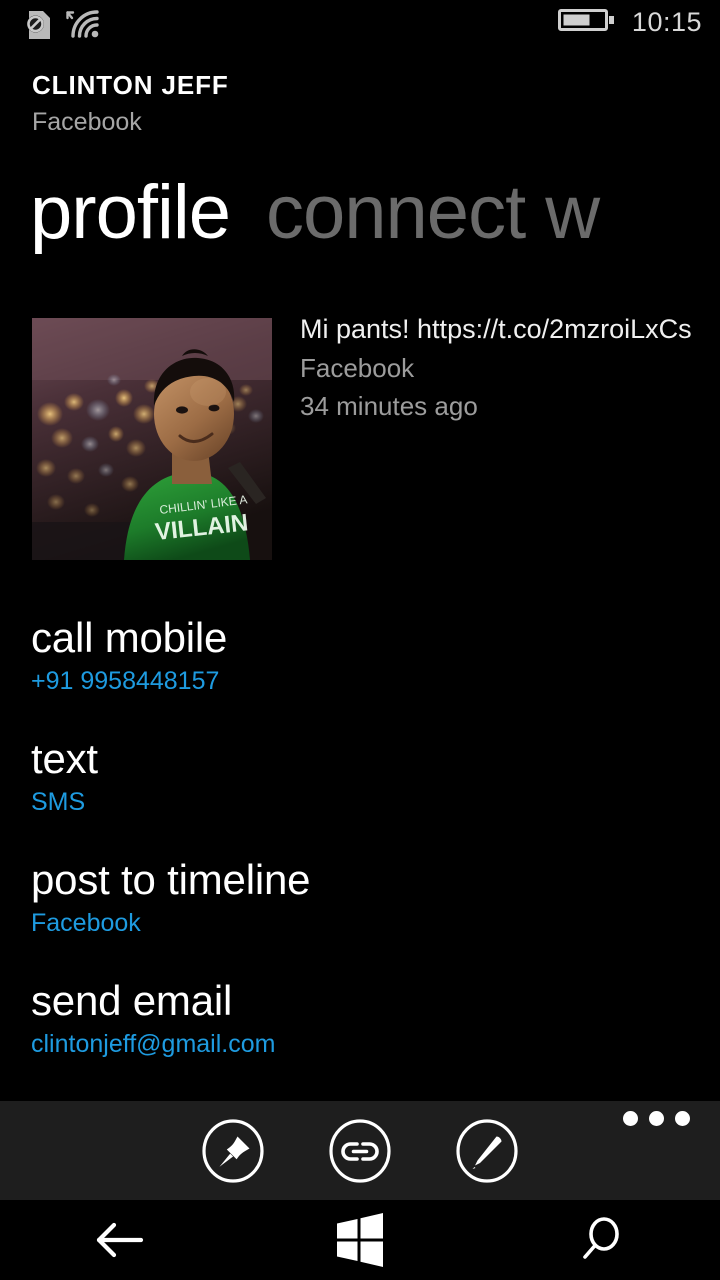  I want to click on pivot-tab-connect-with: connect w, so click(433, 212).